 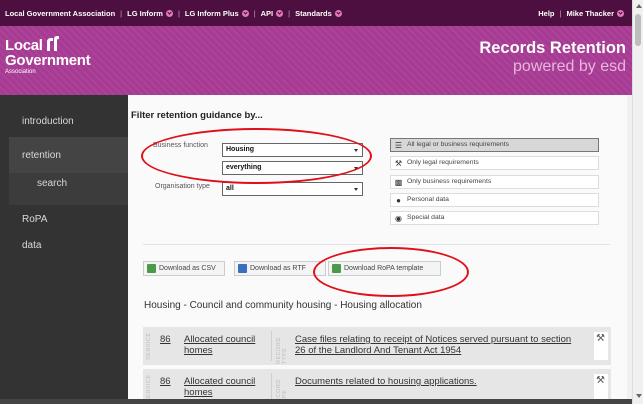 I want to click on user-name: Mike Thacker, so click(x=590, y=13).